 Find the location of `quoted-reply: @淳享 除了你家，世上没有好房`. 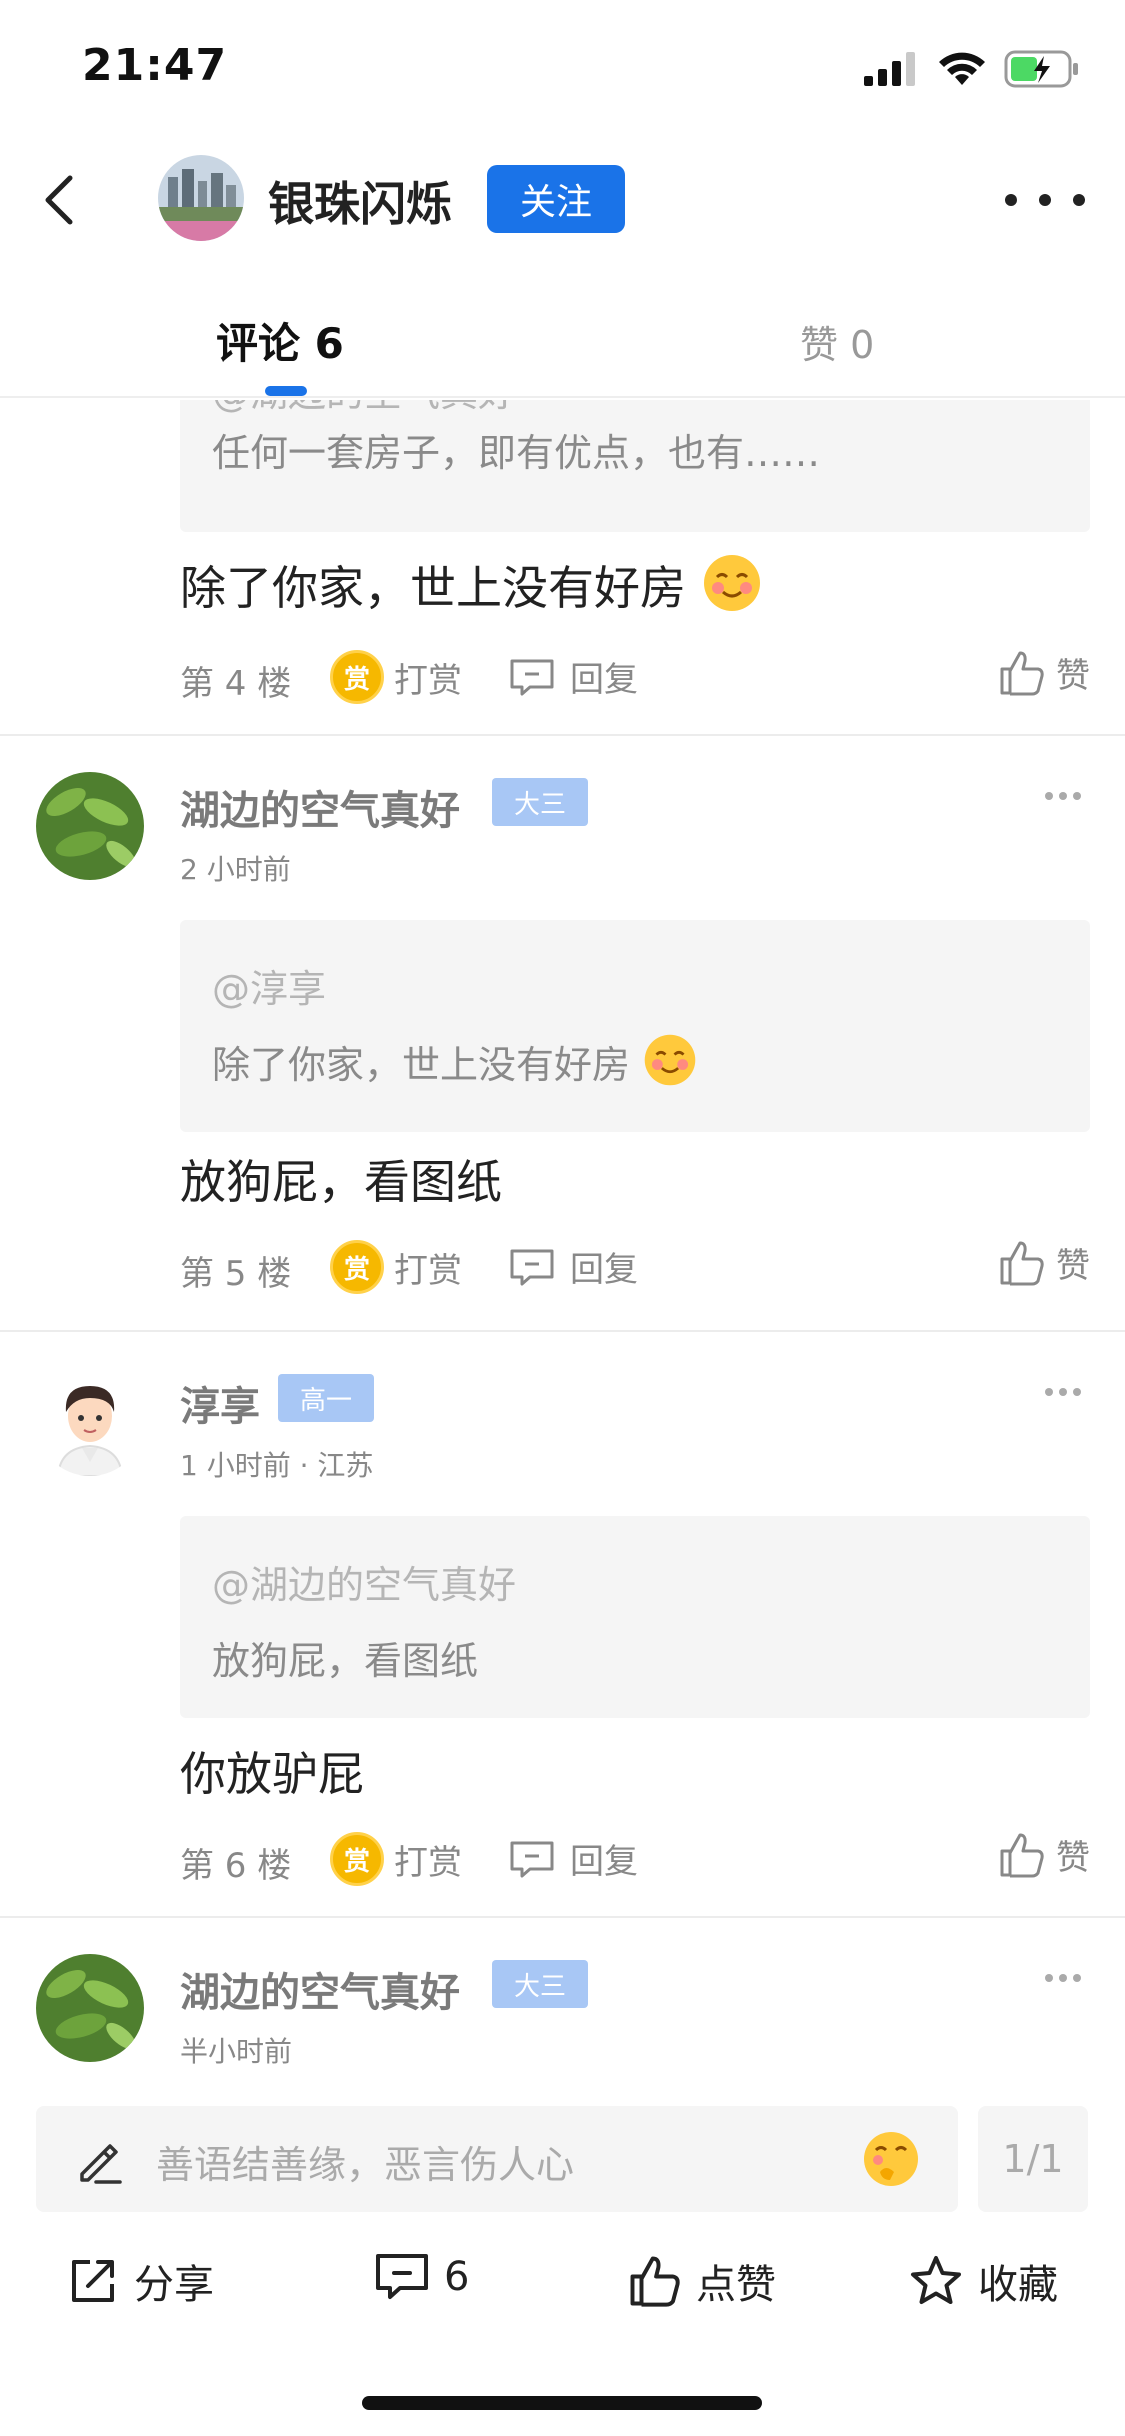

quoted-reply: @淳享 除了你家，世上没有好房 is located at coordinates (635, 1026).